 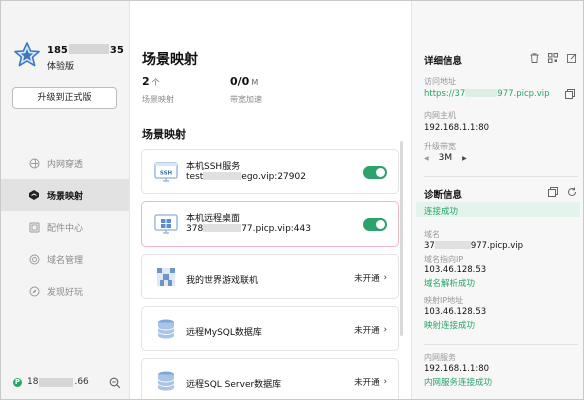 What do you see at coordinates (572, 58) in the screenshot?
I see `edit-icon` at bounding box center [572, 58].